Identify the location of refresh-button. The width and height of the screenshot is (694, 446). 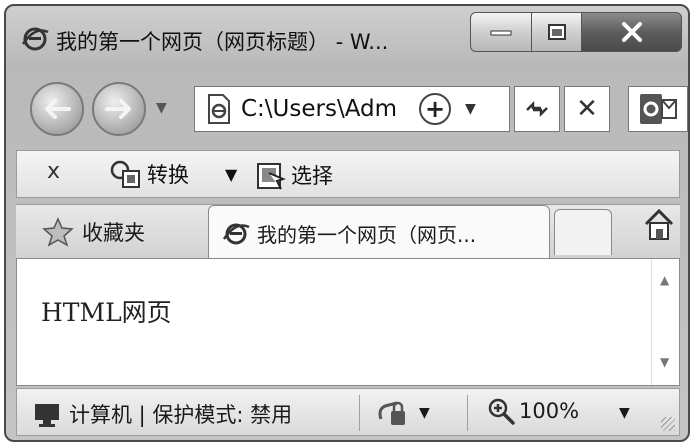
(537, 109).